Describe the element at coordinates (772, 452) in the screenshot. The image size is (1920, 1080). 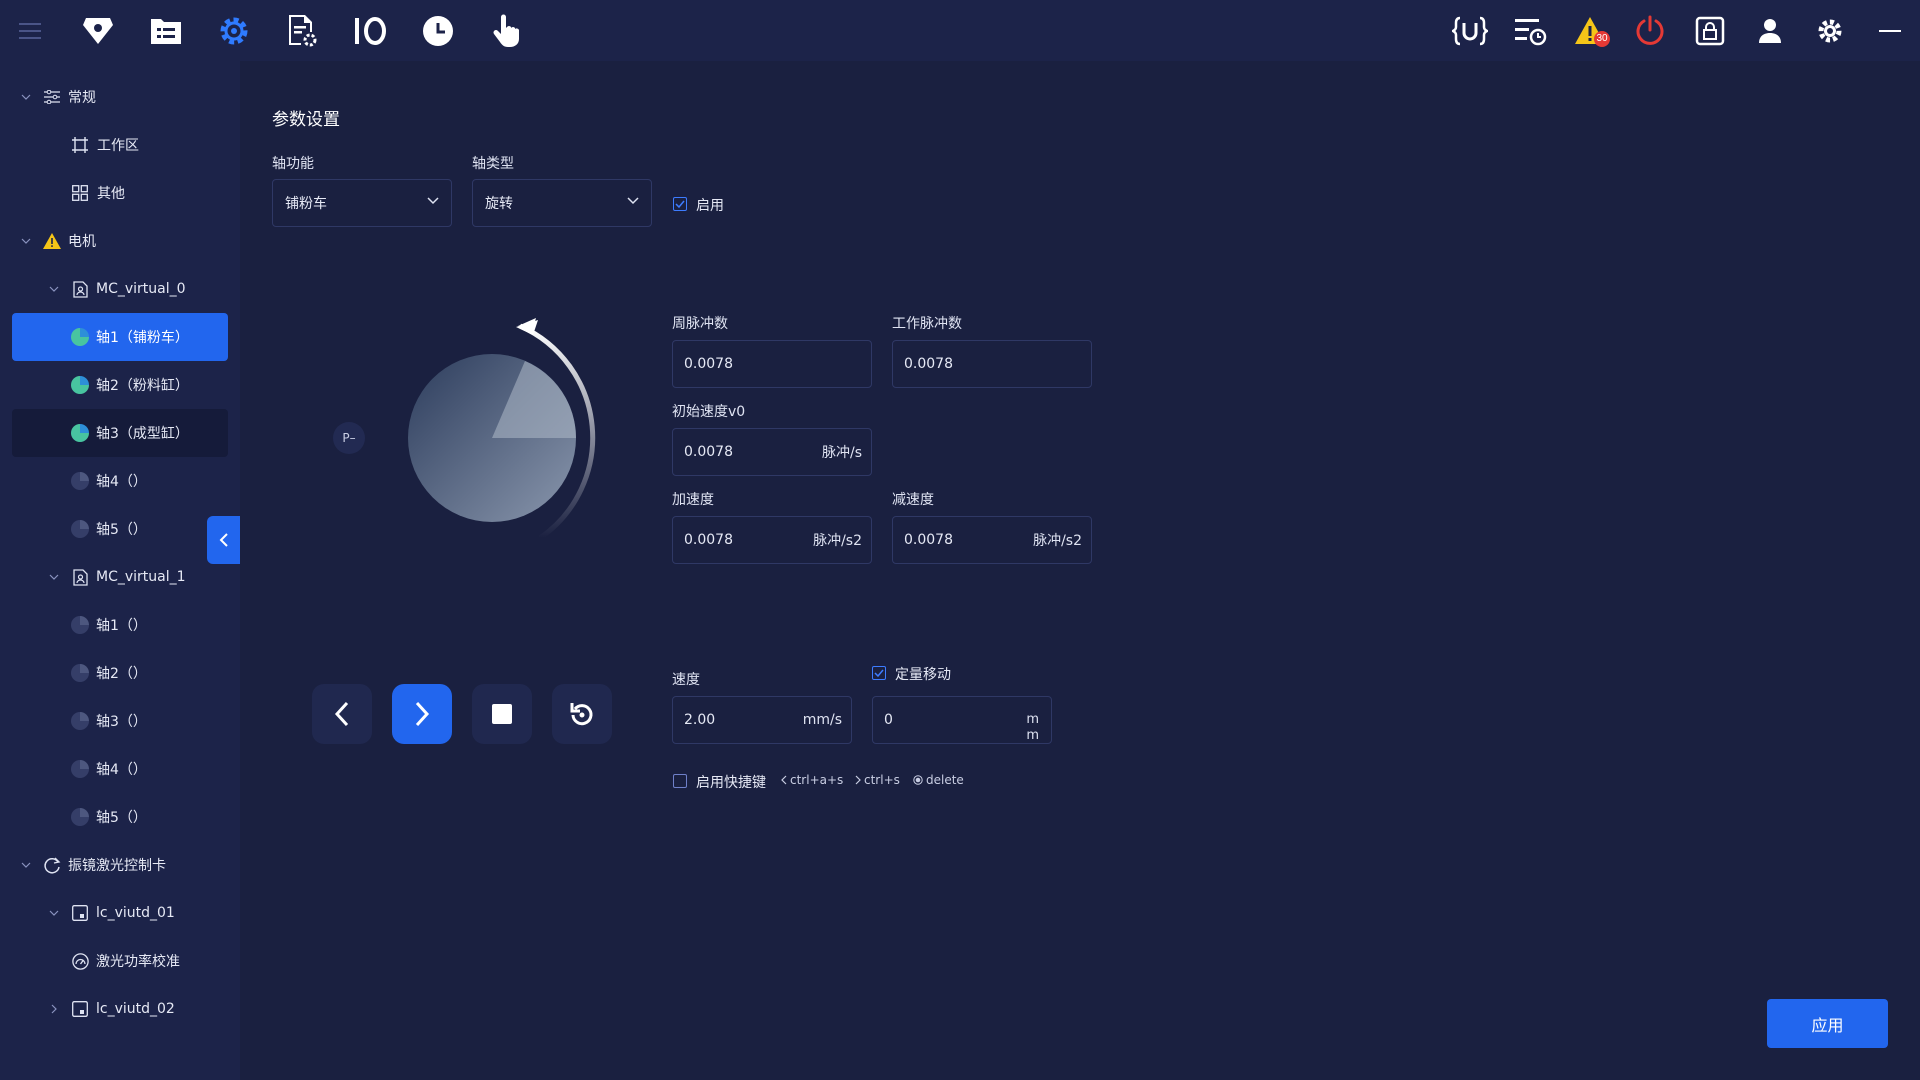
I see `init-speed-input: 脉冲/s` at that location.